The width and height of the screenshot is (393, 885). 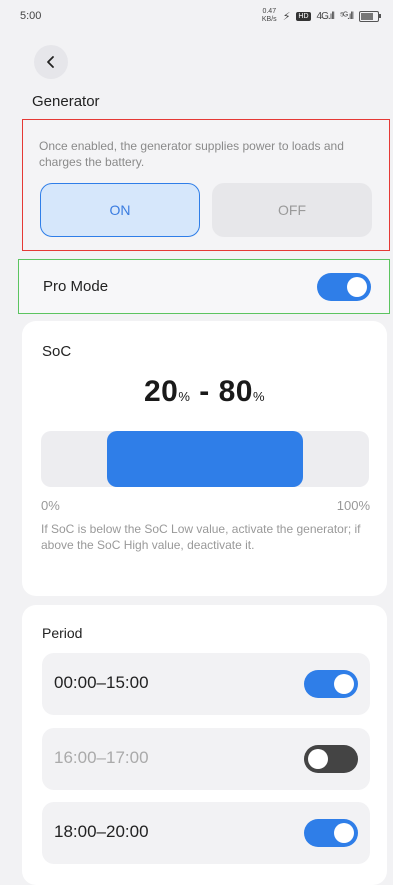 What do you see at coordinates (206, 684) in the screenshot?
I see `period-item: 00:00–15:00` at bounding box center [206, 684].